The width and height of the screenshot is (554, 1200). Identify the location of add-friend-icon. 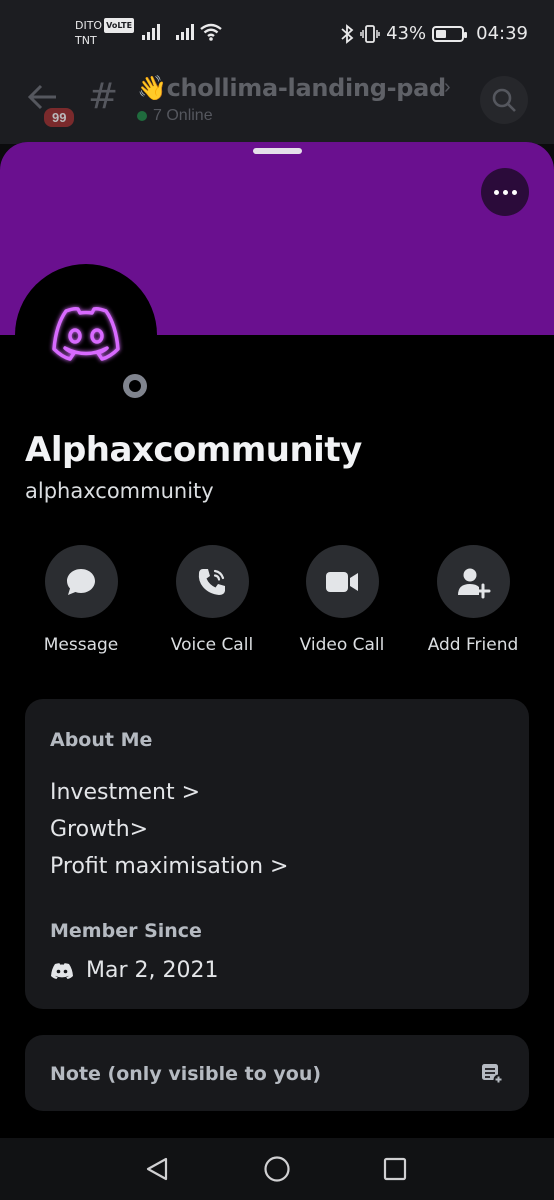
(474, 583).